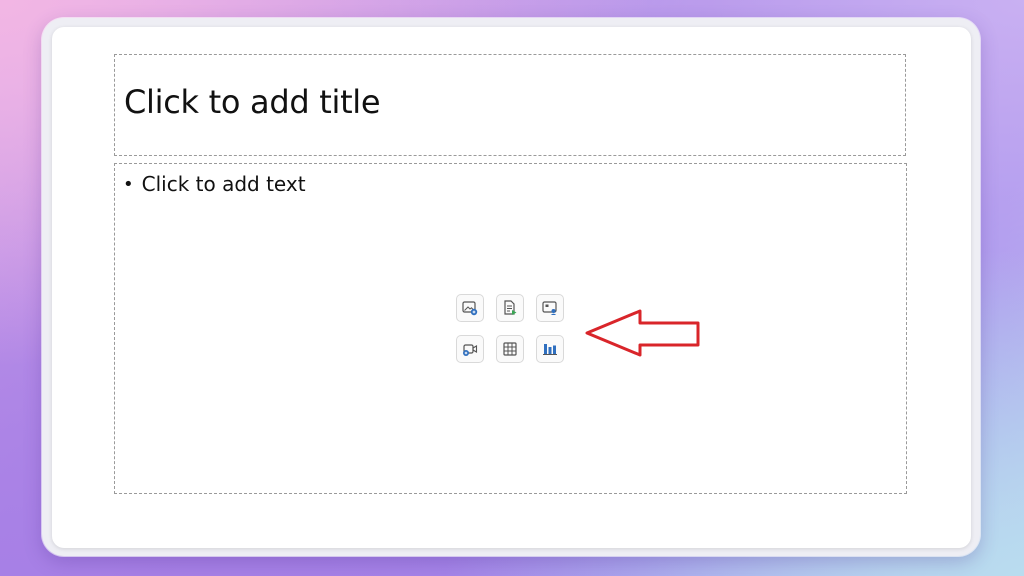  What do you see at coordinates (252, 102) in the screenshot?
I see `title-placeholder-text: Click to add title` at bounding box center [252, 102].